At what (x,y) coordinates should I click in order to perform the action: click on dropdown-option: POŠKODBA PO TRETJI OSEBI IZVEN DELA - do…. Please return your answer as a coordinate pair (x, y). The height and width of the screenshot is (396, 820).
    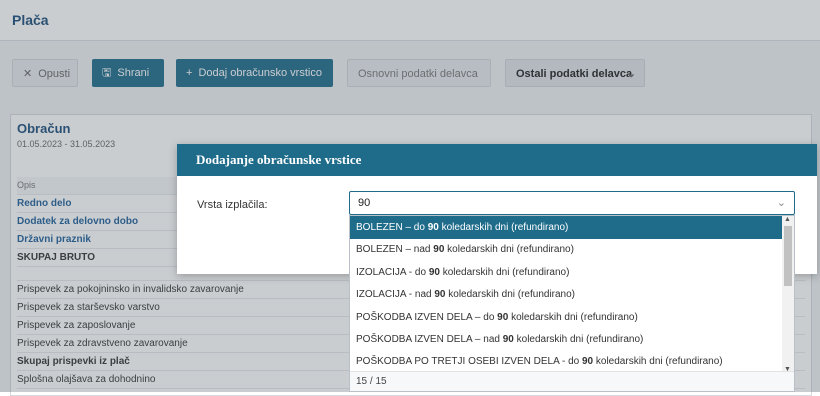
    Looking at the image, I should click on (566, 361).